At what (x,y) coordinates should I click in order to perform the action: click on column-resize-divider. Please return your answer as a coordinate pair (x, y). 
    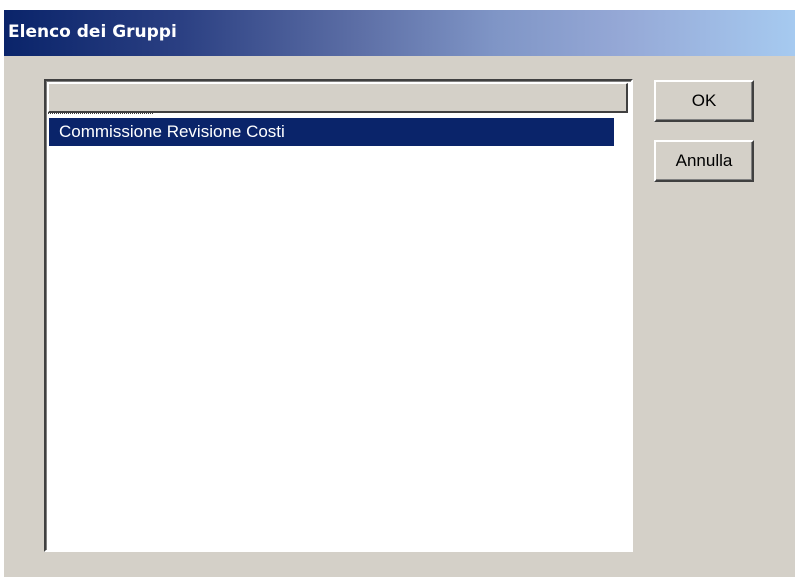
    Looking at the image, I should click on (100, 113).